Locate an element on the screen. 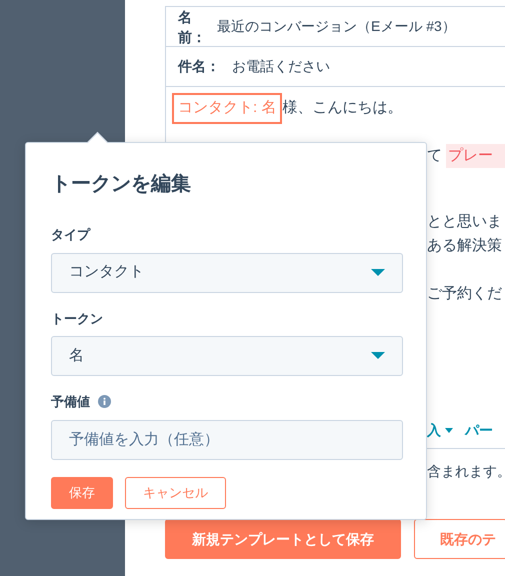 The image size is (505, 576). field-label: タイプ is located at coordinates (70, 235).